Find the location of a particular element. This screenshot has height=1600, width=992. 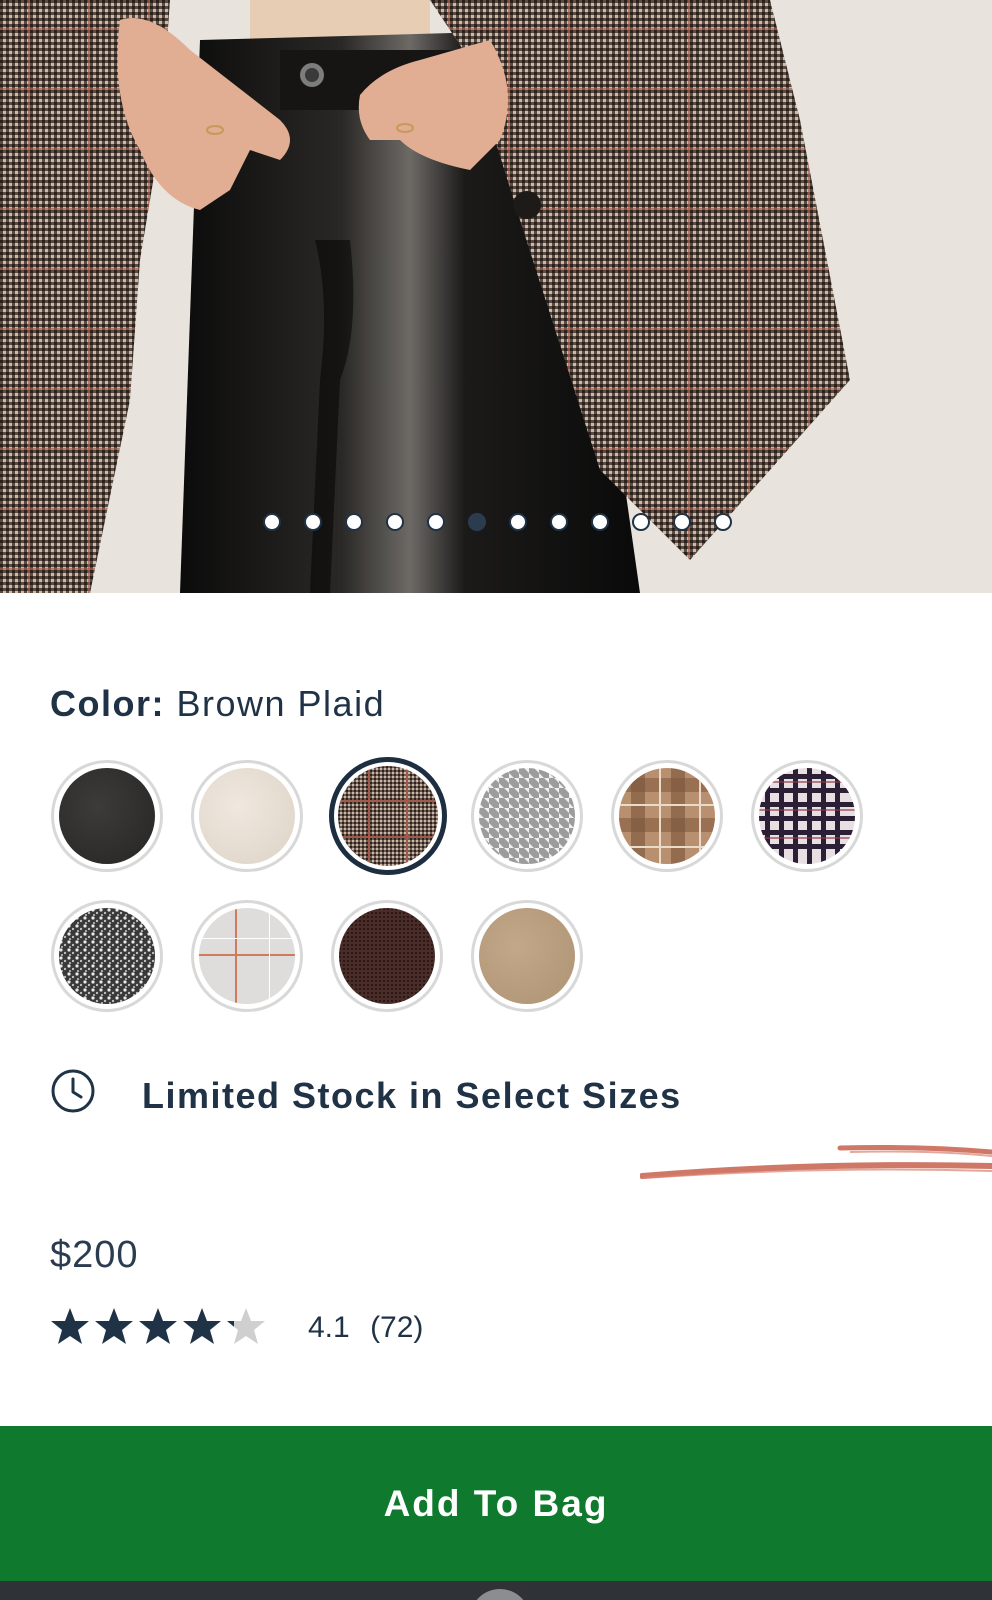

swatch-cream-solid is located at coordinates (247, 816).